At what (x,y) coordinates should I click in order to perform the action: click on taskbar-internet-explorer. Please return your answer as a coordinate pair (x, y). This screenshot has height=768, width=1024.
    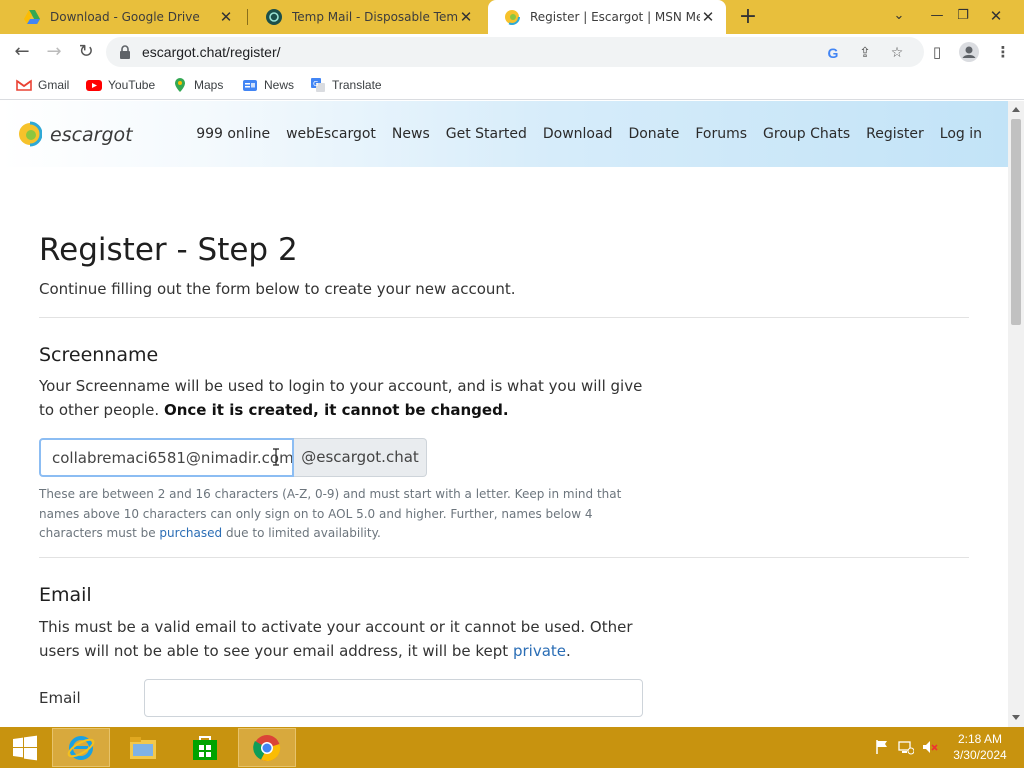
    Looking at the image, I should click on (81, 747).